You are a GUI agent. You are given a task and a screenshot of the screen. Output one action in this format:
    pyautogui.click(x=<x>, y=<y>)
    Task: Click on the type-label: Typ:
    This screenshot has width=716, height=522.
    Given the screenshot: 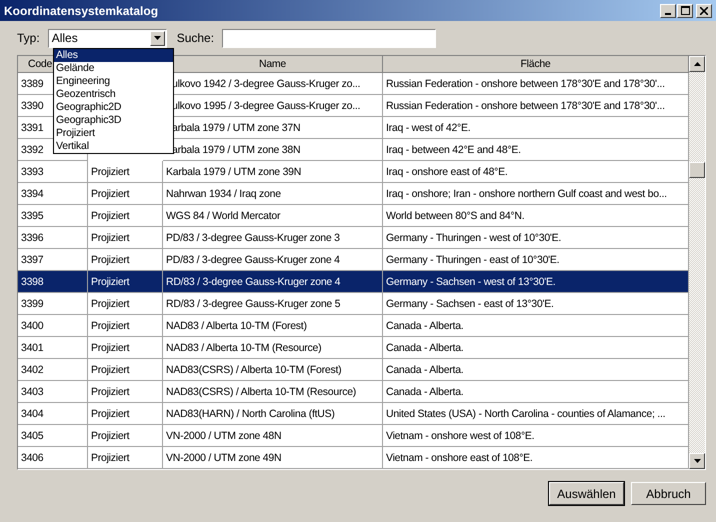 What is the action you would take?
    pyautogui.click(x=28, y=38)
    